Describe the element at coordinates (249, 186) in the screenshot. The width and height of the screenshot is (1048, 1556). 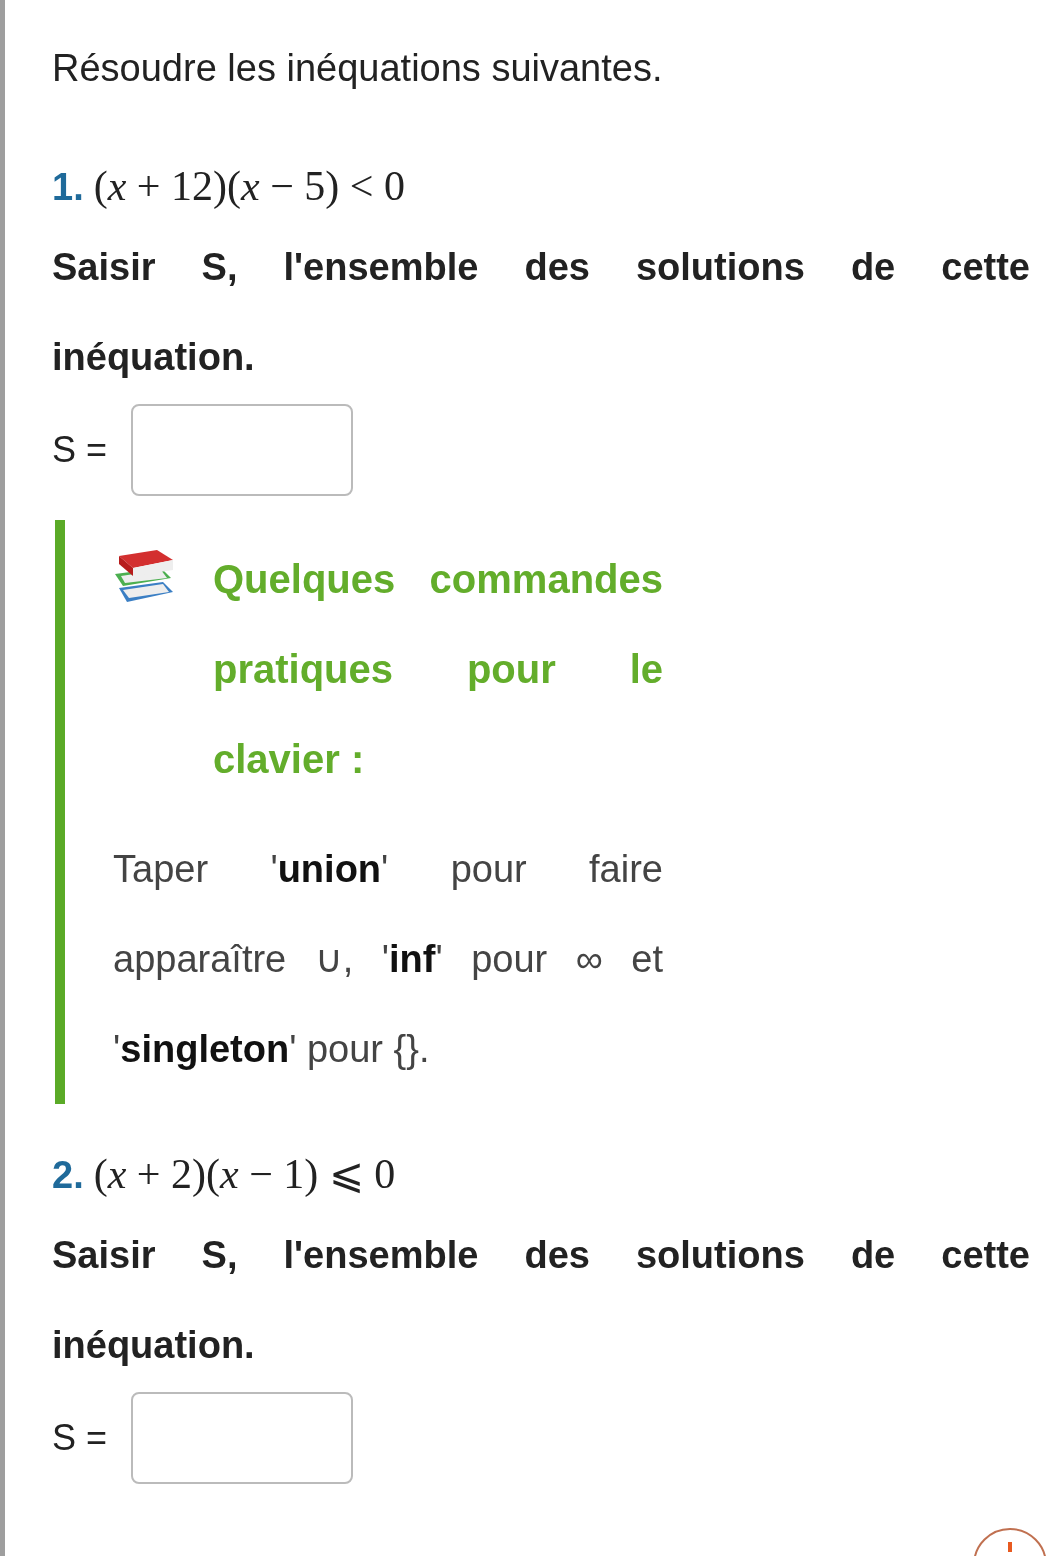
I see `inequation: (x + 12)(x − 5) < 0` at that location.